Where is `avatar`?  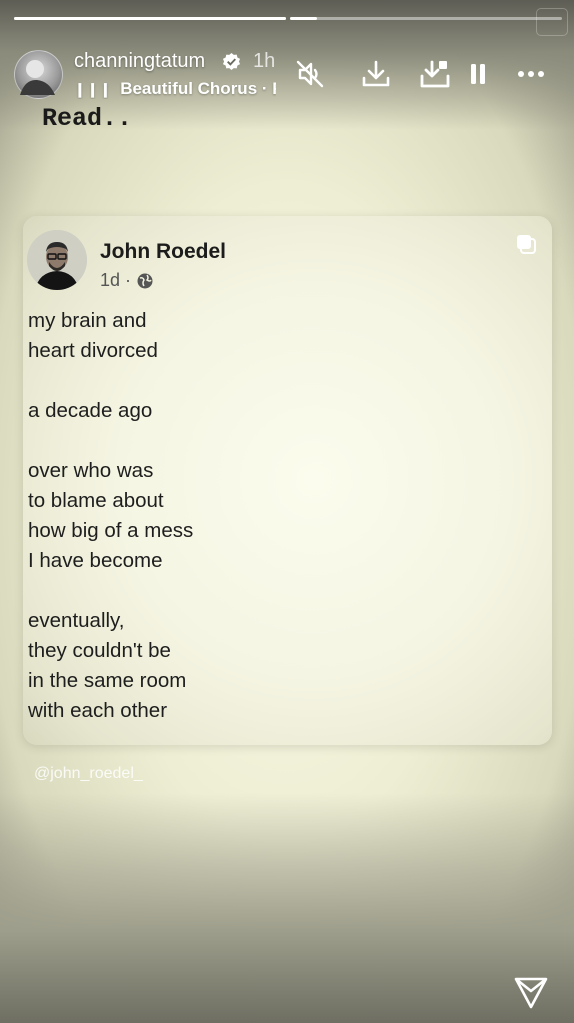
avatar is located at coordinates (38, 74).